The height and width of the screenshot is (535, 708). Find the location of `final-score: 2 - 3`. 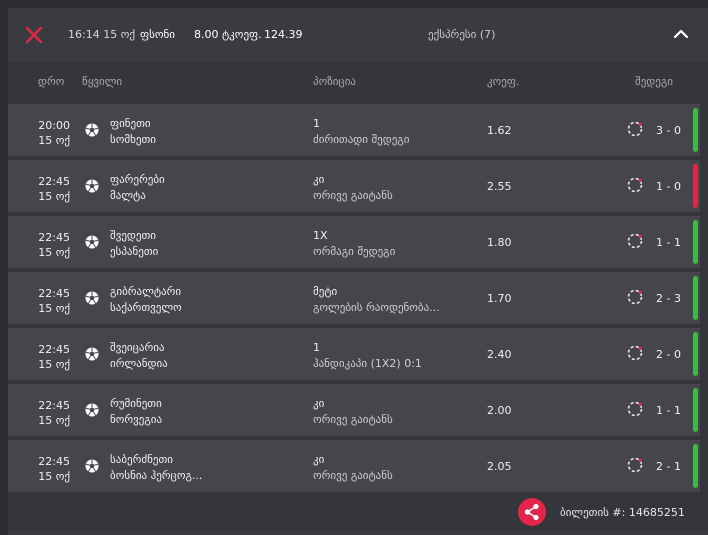

final-score: 2 - 3 is located at coordinates (668, 298).